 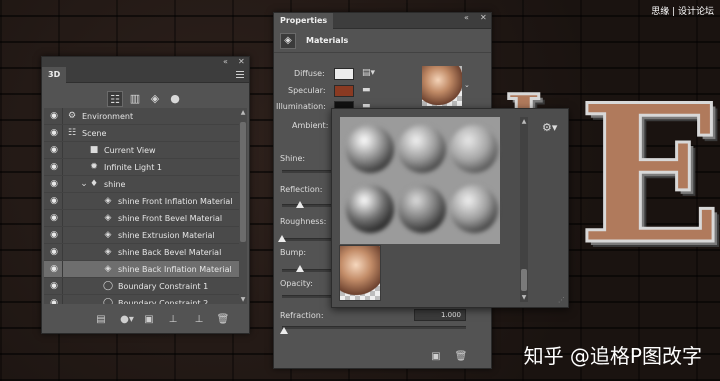 I want to click on shine-label: Shine:, so click(x=293, y=158).